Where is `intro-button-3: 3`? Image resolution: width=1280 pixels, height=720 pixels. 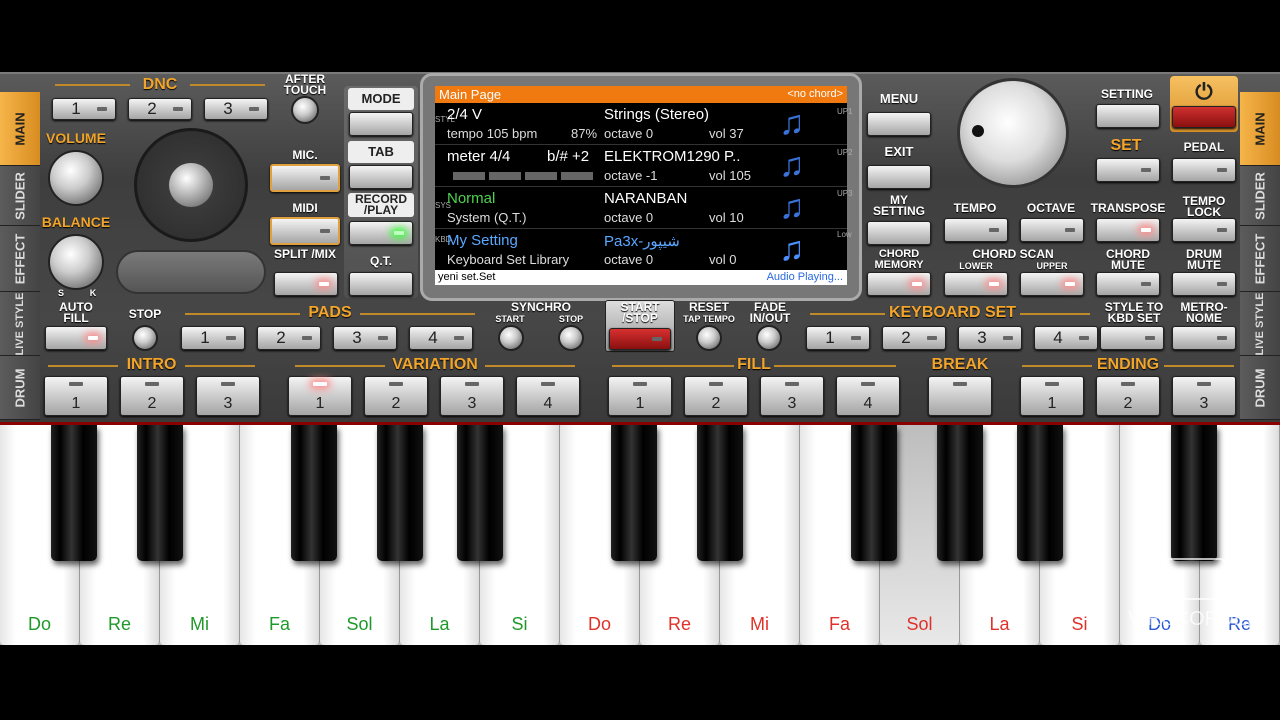 intro-button-3: 3 is located at coordinates (228, 396).